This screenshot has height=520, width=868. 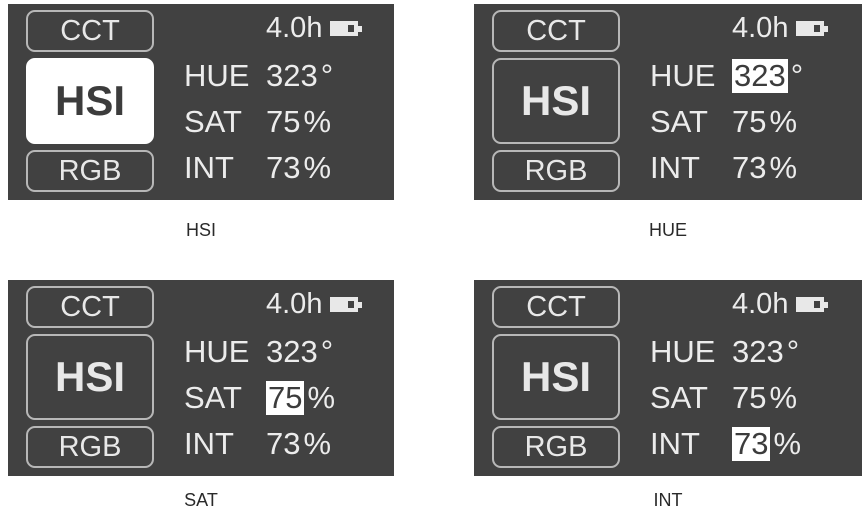 I want to click on panel-caption: INT, so click(x=668, y=500).